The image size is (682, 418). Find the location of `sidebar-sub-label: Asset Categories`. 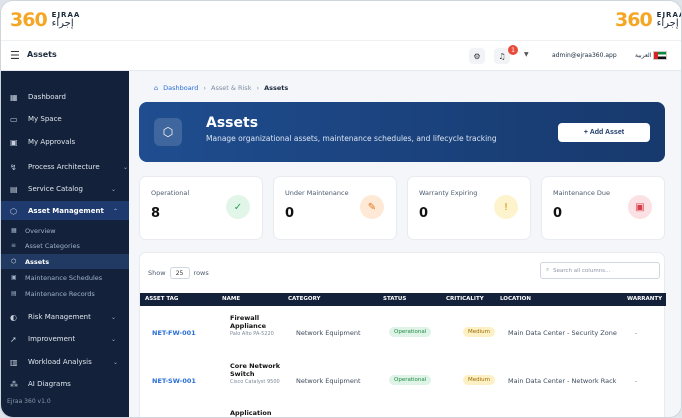

sidebar-sub-label: Asset Categories is located at coordinates (52, 245).